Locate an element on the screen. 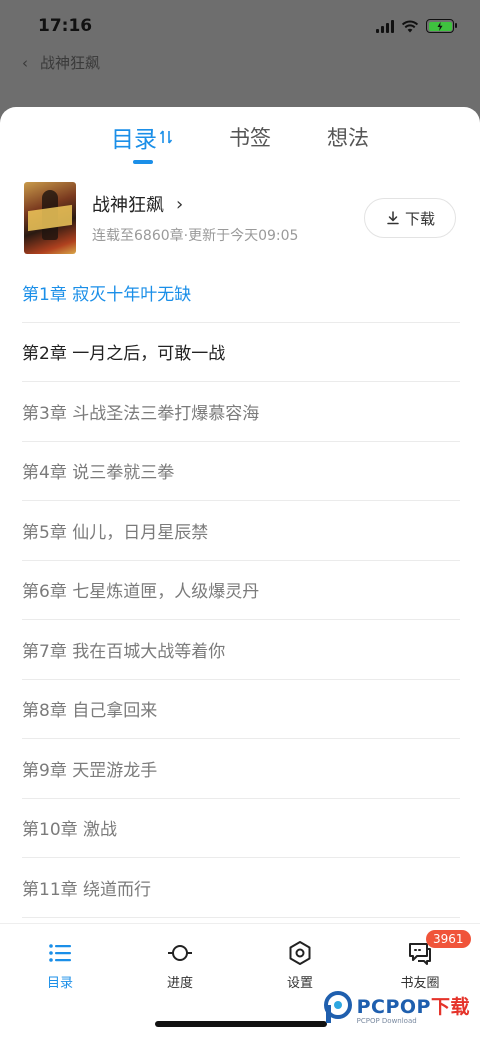 The width and height of the screenshot is (480, 1039). download-button: 下载 is located at coordinates (410, 218).